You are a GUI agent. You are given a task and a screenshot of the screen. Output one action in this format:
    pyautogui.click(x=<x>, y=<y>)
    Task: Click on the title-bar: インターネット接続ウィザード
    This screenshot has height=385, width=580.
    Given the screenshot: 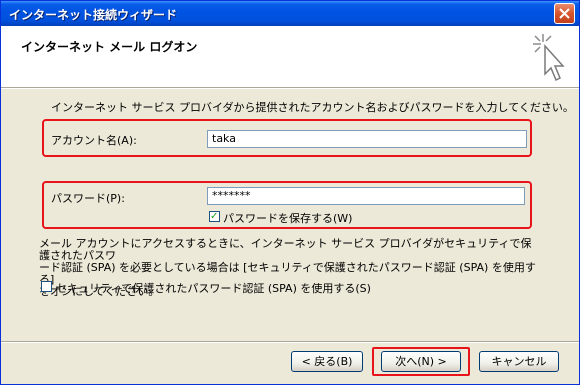 What is the action you would take?
    pyautogui.click(x=290, y=13)
    